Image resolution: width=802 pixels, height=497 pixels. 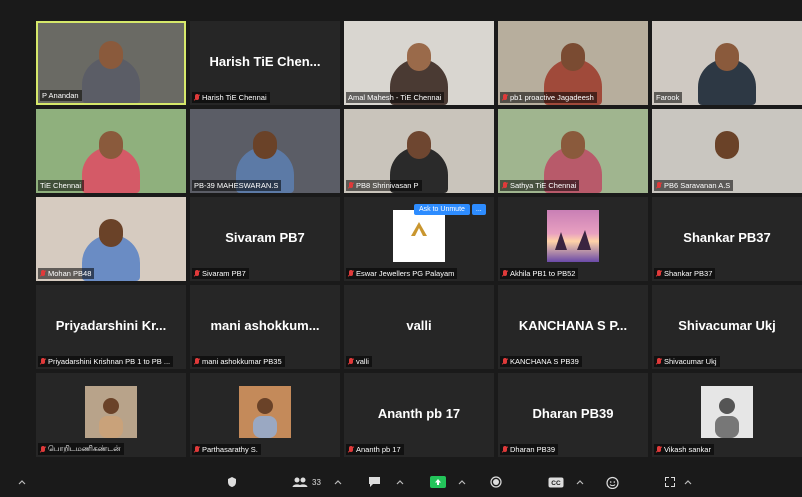 I want to click on participant-name-label: Shankar PB37, so click(x=685, y=273).